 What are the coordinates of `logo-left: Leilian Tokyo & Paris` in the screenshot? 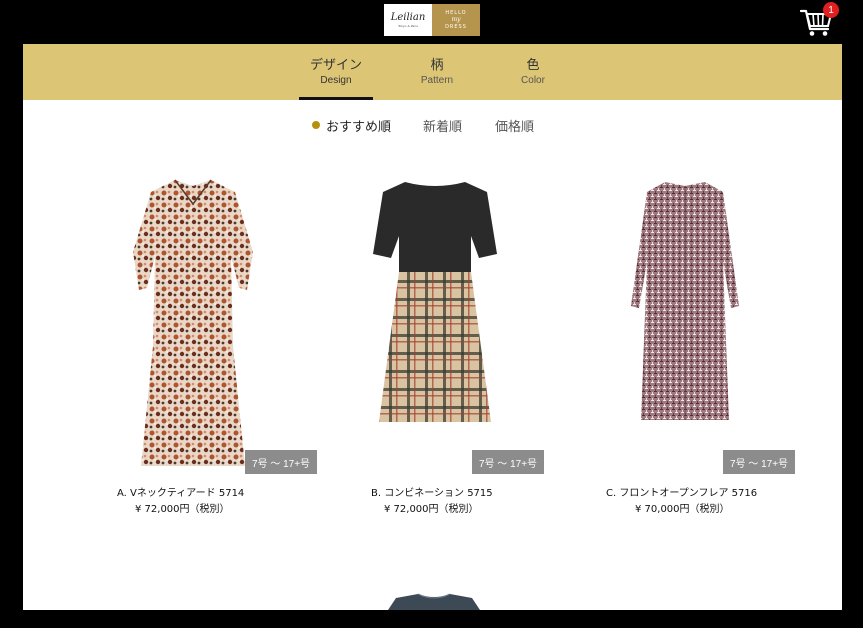 It's located at (408, 20).